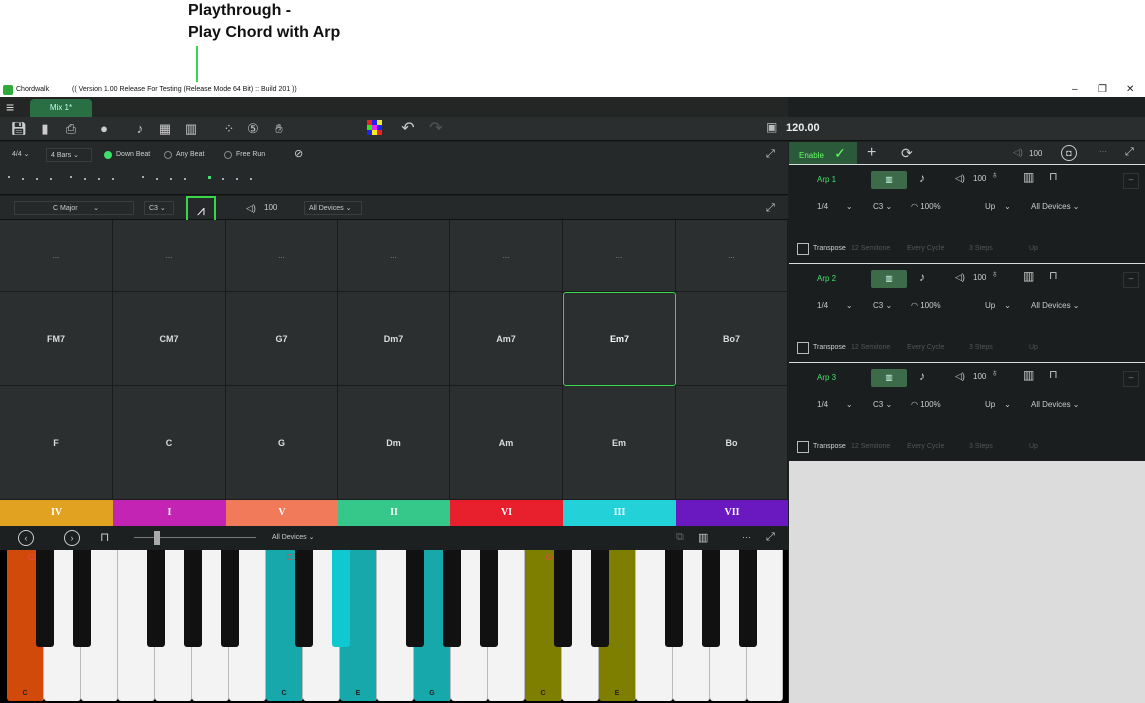  Describe the element at coordinates (826, 377) in the screenshot. I see `arp-name: Arp 3` at that location.